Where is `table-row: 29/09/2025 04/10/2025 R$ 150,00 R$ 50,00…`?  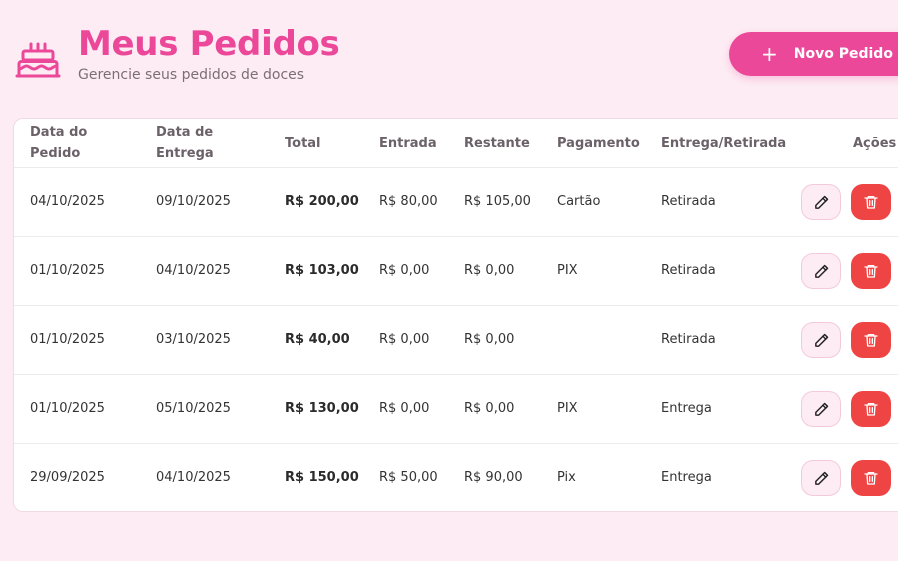
table-row: 29/09/2025 04/10/2025 R$ 150,00 R$ 50,00… is located at coordinates (456, 477).